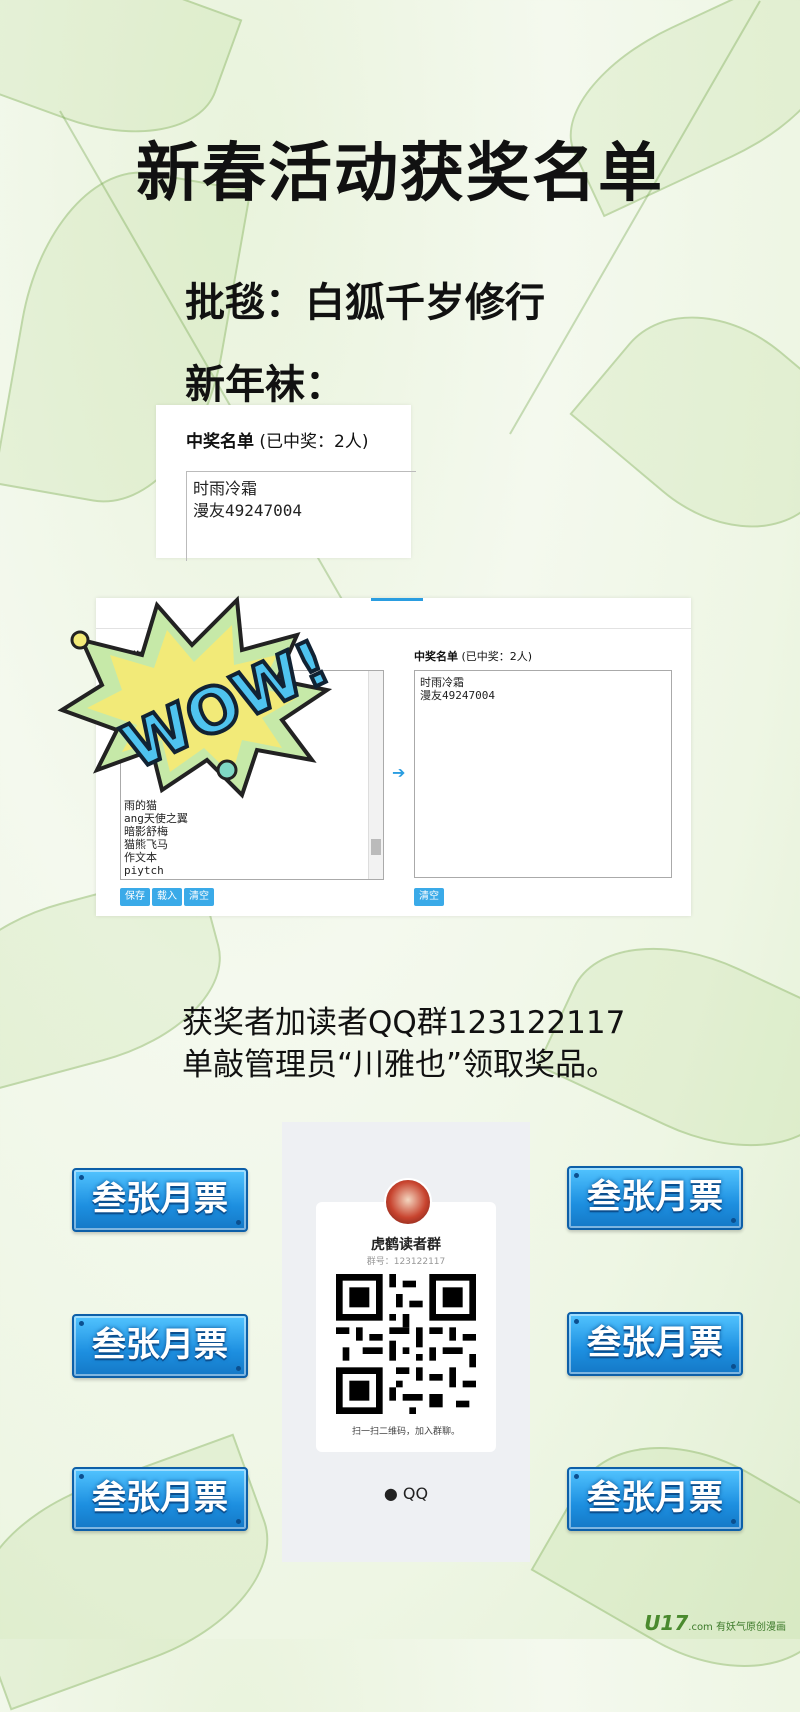 The width and height of the screenshot is (800, 1712). What do you see at coordinates (403, 1044) in the screenshot?
I see `notice-text: 获奖者加读者QQ群123122117 单敲管理员“川雅也”领取奖品。` at bounding box center [403, 1044].